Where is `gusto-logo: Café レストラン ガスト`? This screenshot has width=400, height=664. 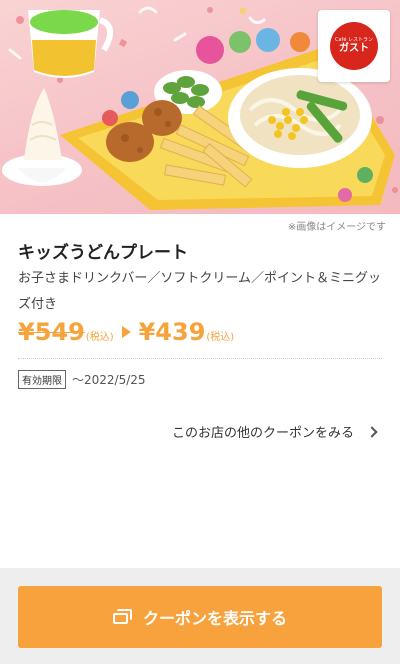
gusto-logo: Café レストラン ガスト is located at coordinates (354, 46).